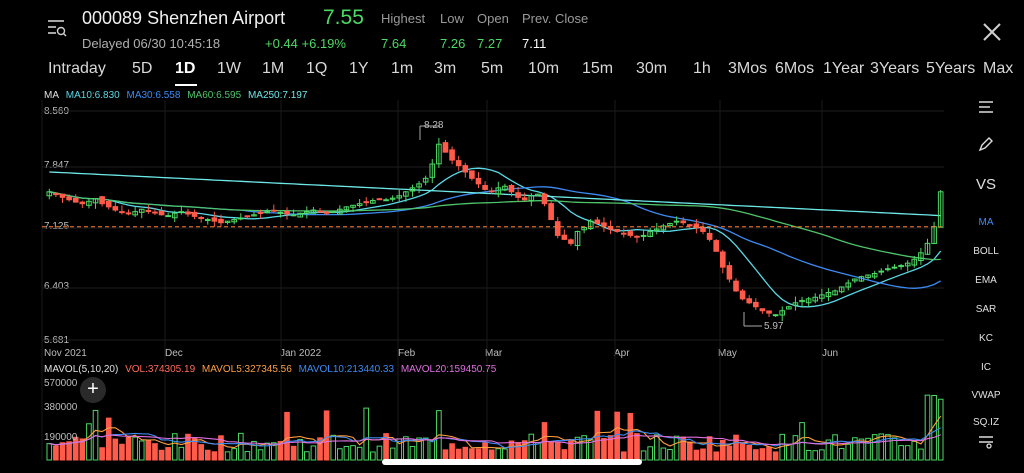 The height and width of the screenshot is (473, 1024). Describe the element at coordinates (434, 125) in the screenshot. I see `high-annotation: 8.28` at that location.